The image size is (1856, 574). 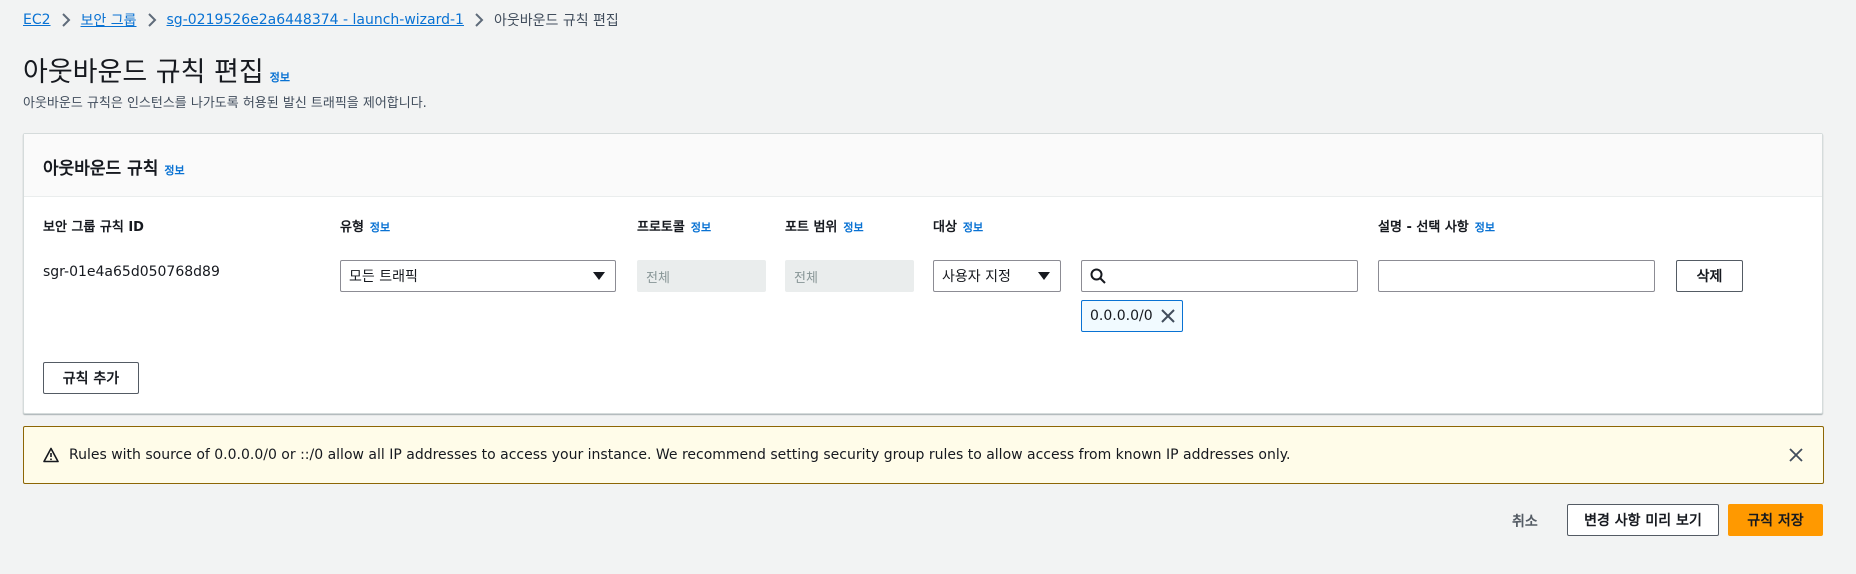 I want to click on protocol-value: 전체, so click(x=658, y=278).